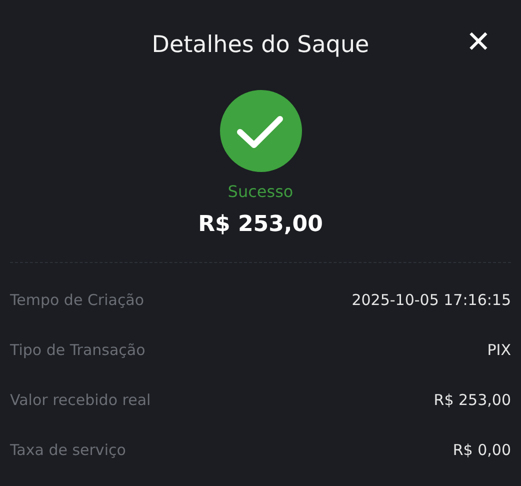 The height and width of the screenshot is (486, 521). Describe the element at coordinates (499, 350) in the screenshot. I see `detail-value: PIX` at that location.